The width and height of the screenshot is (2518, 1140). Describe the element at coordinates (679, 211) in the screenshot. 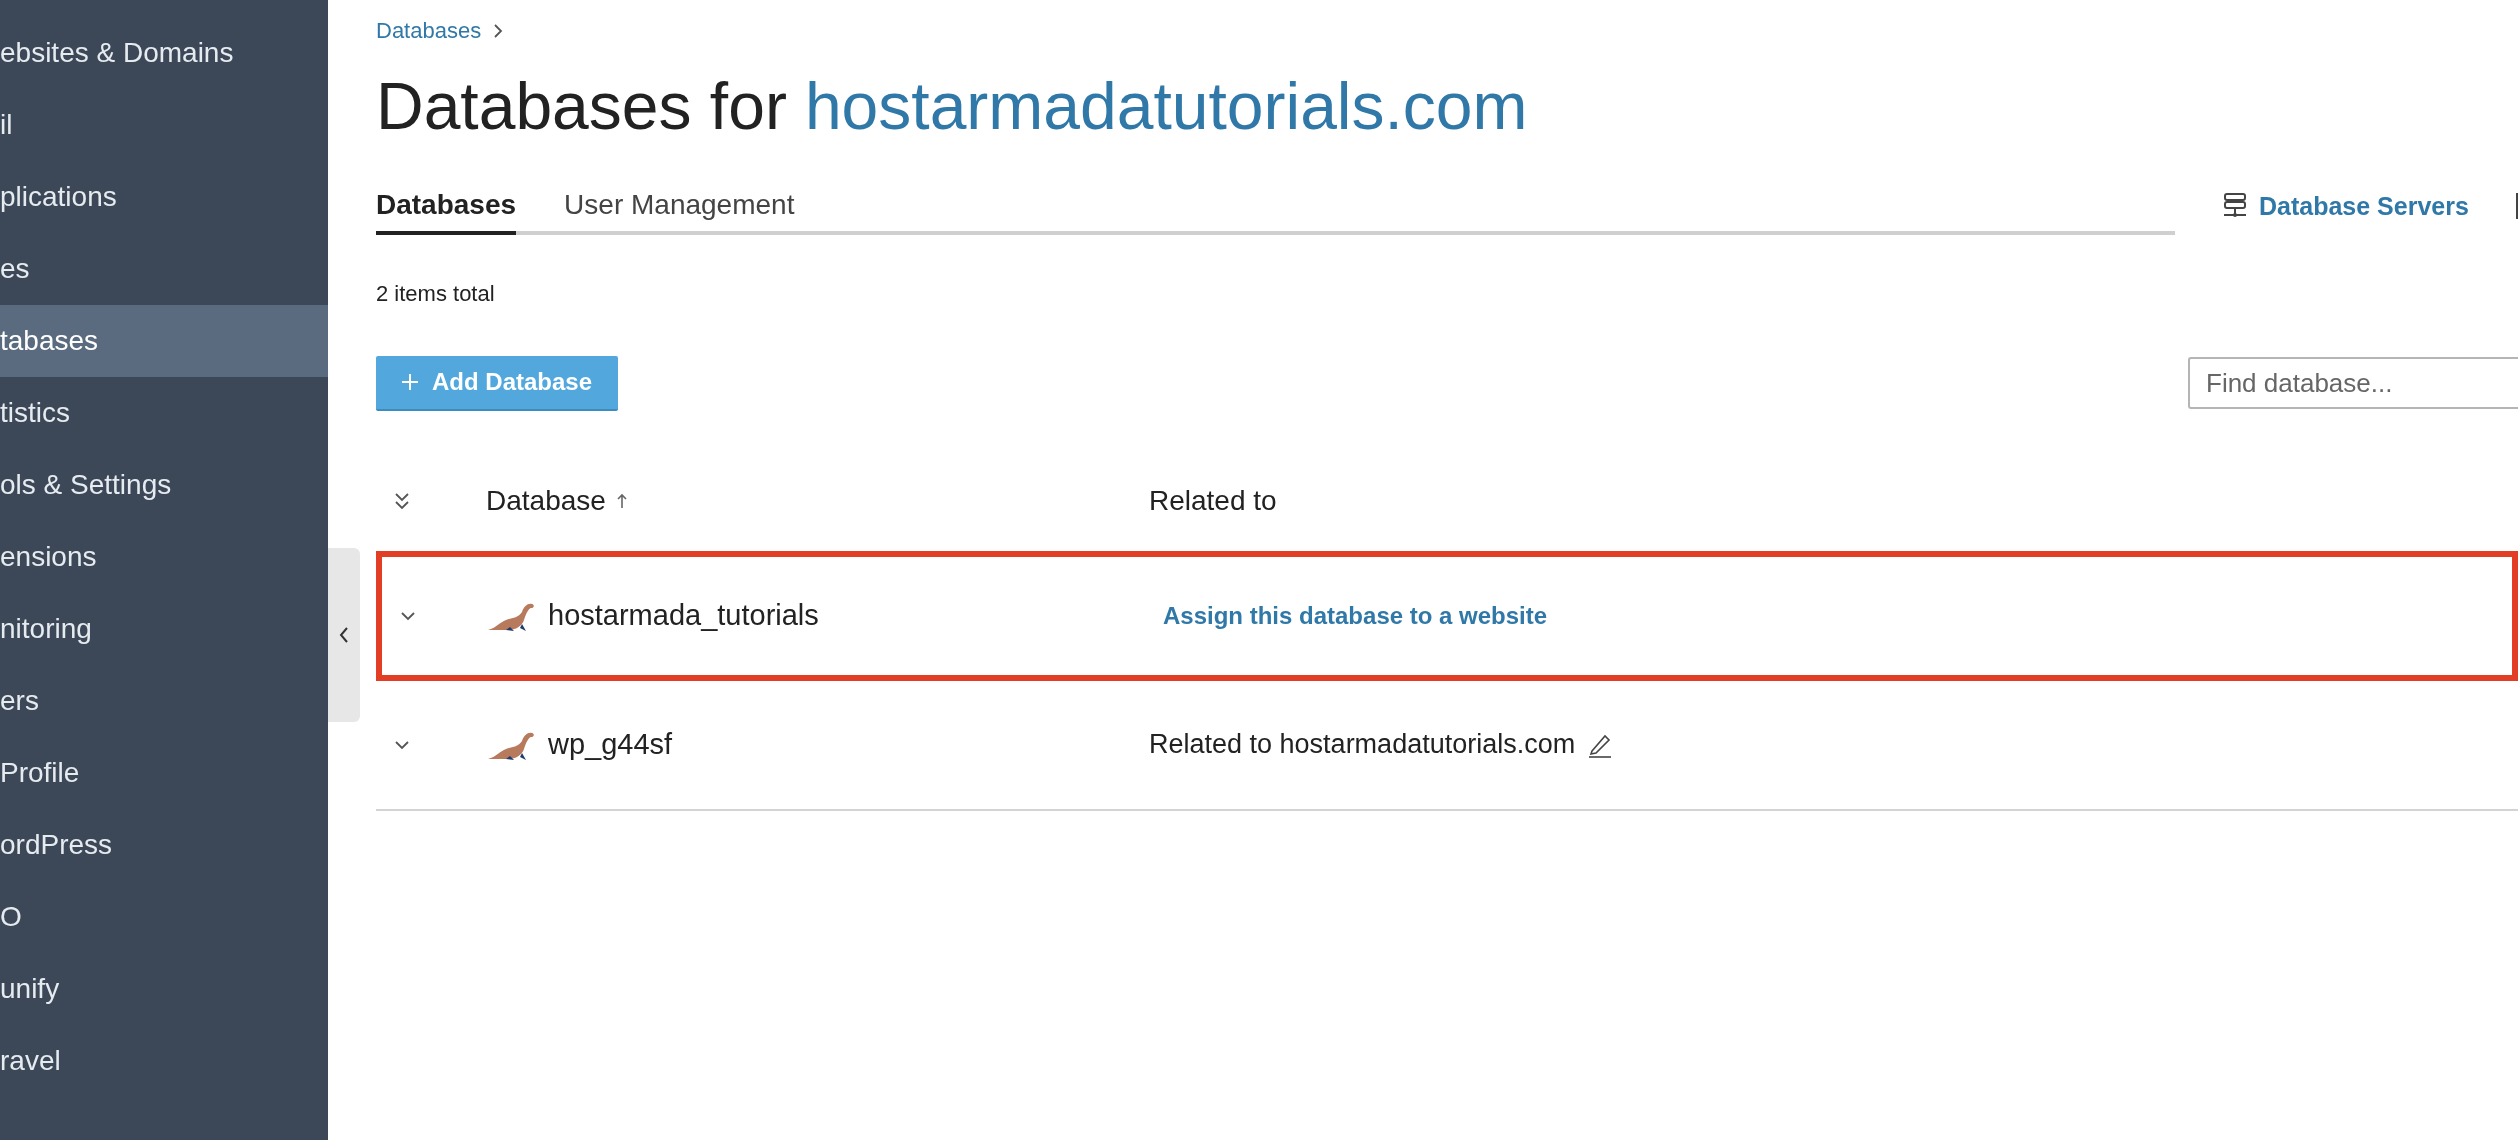

I see `tab: User Management` at that location.